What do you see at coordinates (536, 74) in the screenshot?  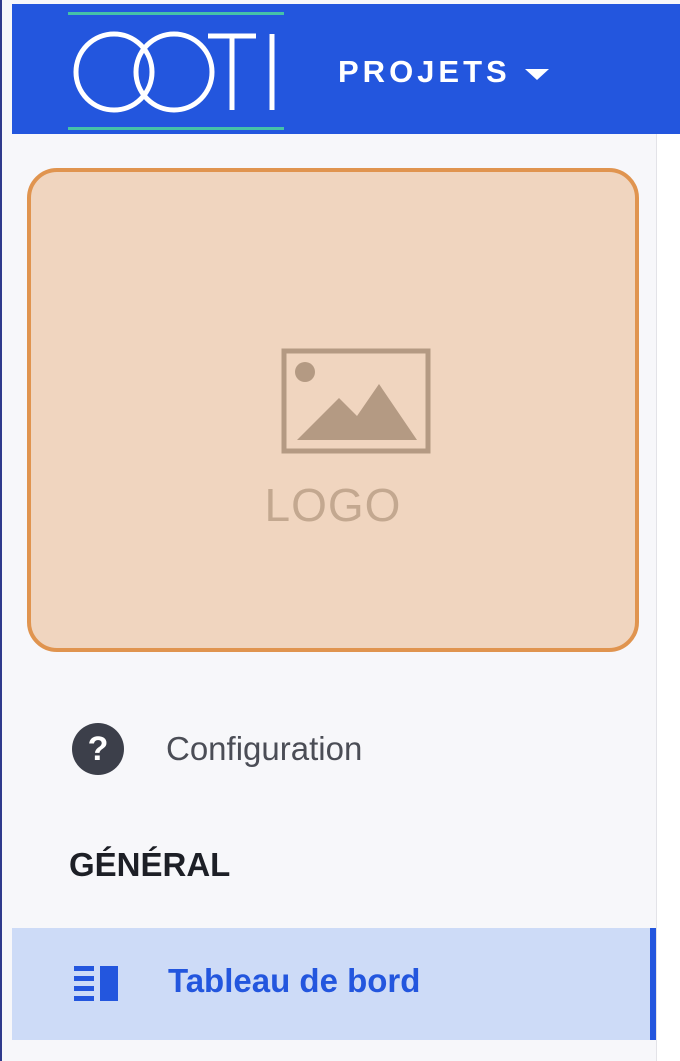 I see `caret-down-icon` at bounding box center [536, 74].